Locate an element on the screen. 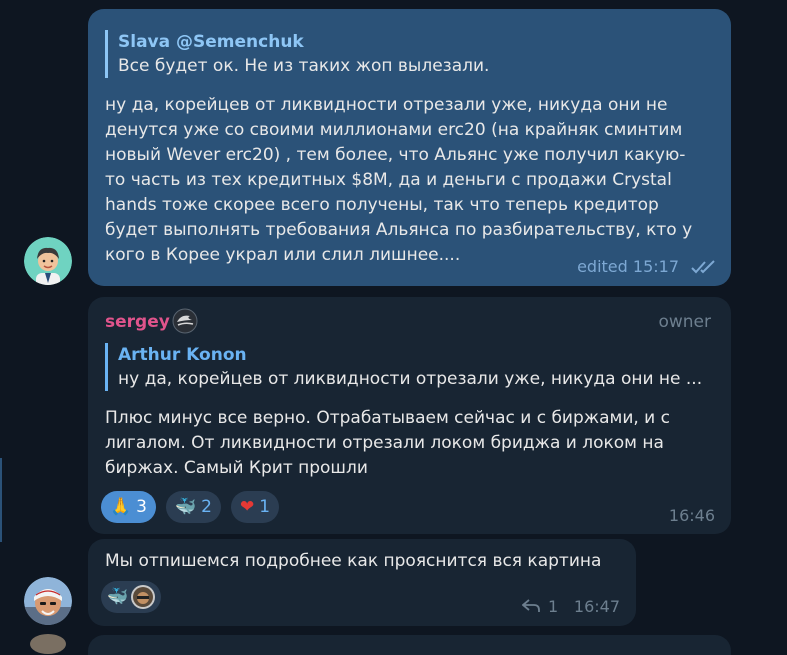  reply-author: Arthur Konon is located at coordinates (182, 355).